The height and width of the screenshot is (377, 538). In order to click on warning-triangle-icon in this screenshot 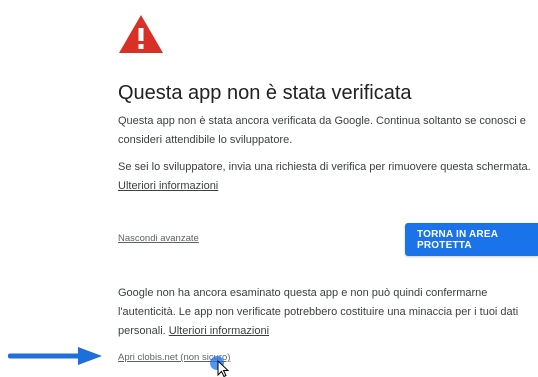, I will do `click(141, 34)`.